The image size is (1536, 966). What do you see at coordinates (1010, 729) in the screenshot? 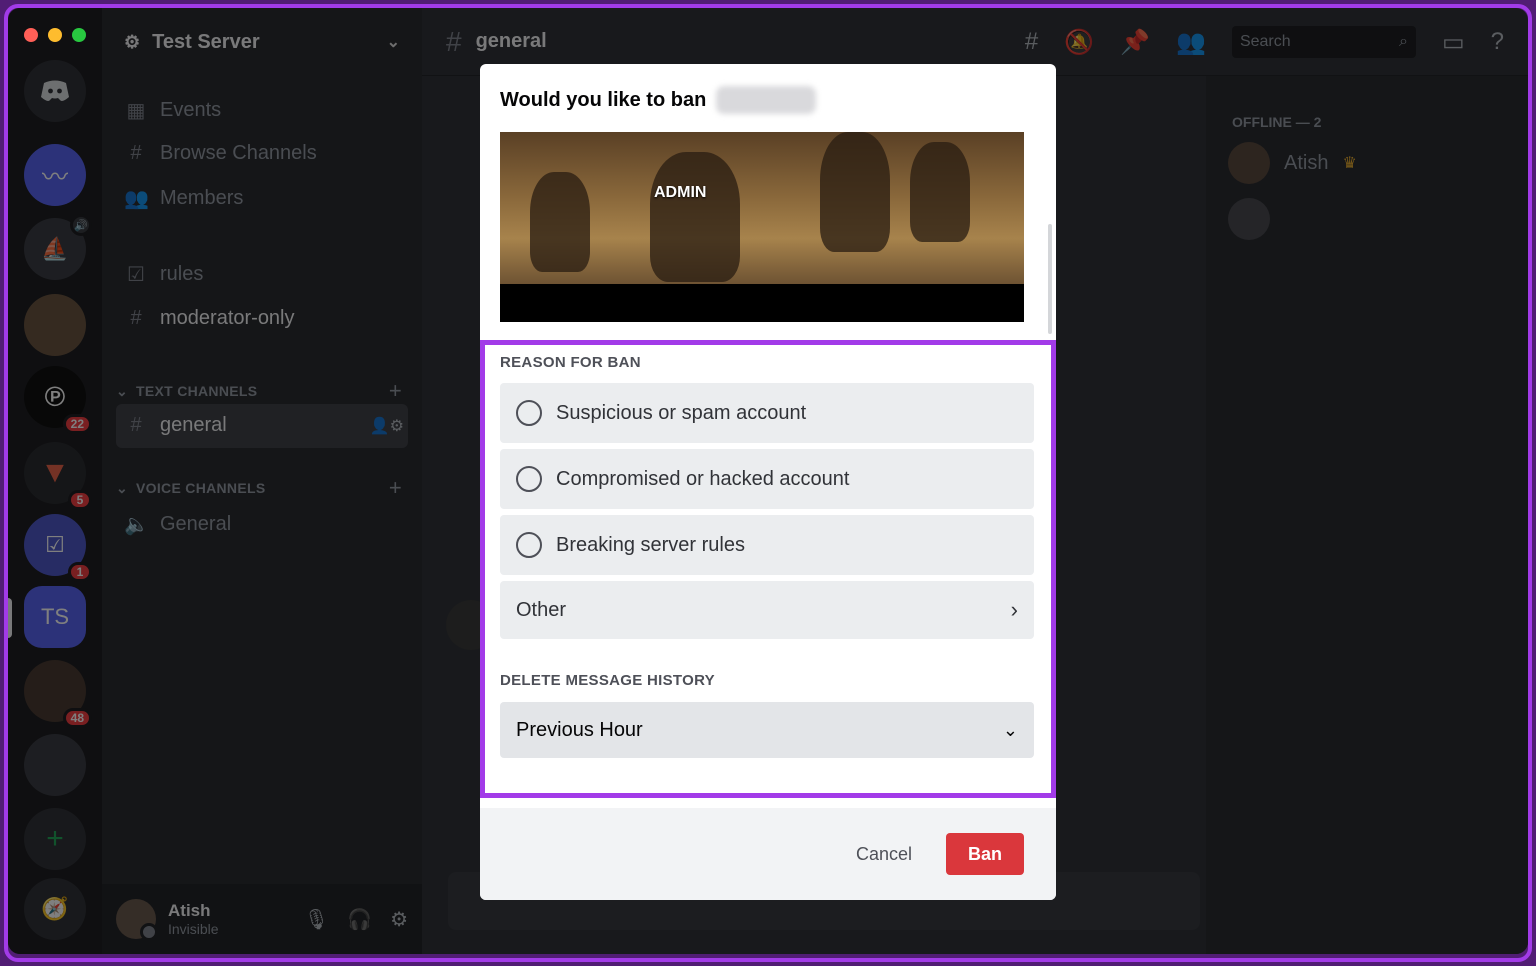
I see `chevron-down-icon: ⌄` at bounding box center [1010, 729].